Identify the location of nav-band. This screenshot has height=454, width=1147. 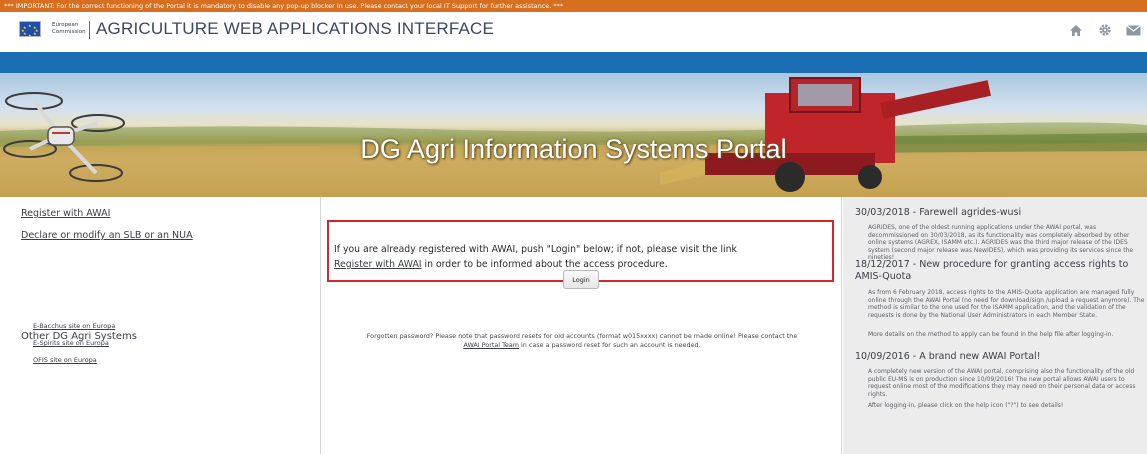
(573, 62).